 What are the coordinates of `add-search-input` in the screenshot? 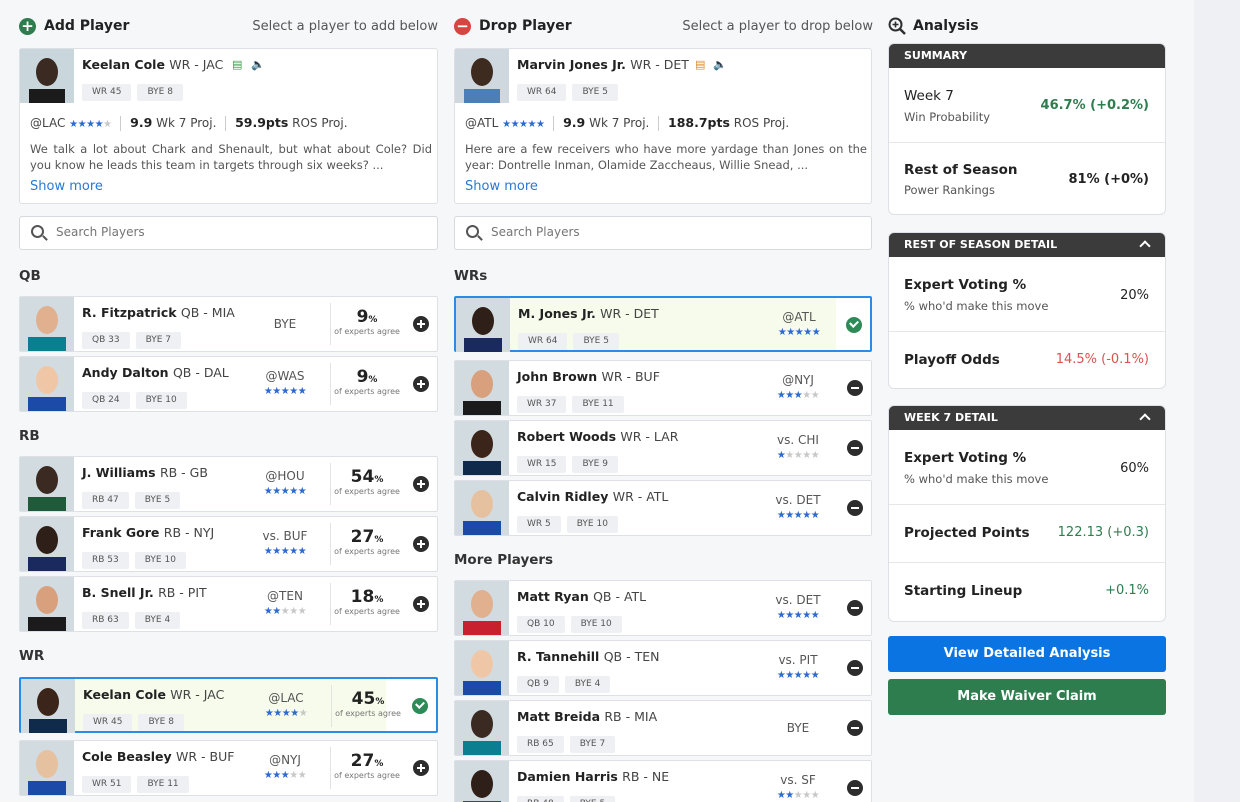 It's located at (236, 232).